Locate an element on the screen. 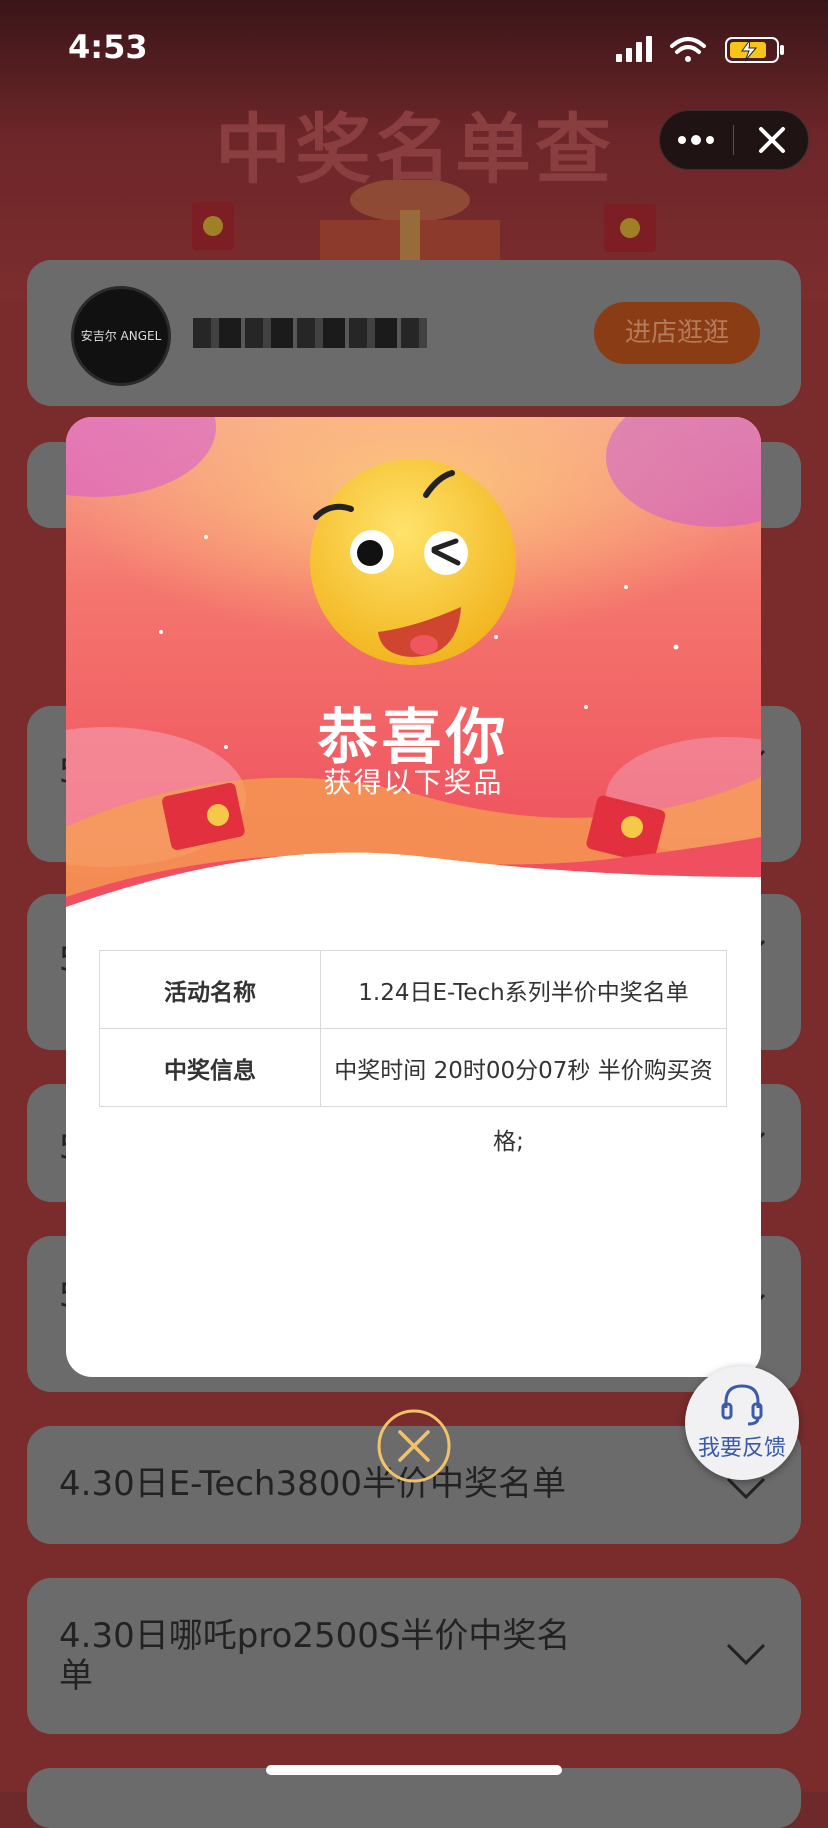 The height and width of the screenshot is (1828, 828). shop-name-redacted is located at coordinates (310, 333).